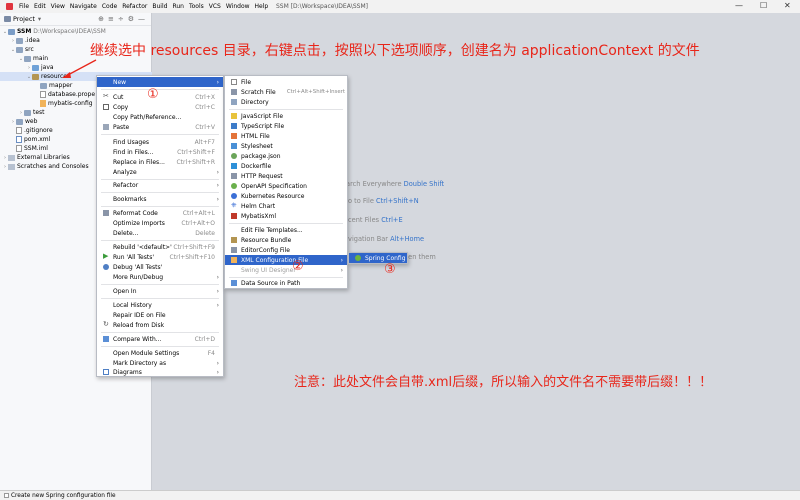  What do you see at coordinates (160, 213) in the screenshot?
I see `menu-item-reformat-code: Reformat Code Ctrl+Alt+L` at bounding box center [160, 213].